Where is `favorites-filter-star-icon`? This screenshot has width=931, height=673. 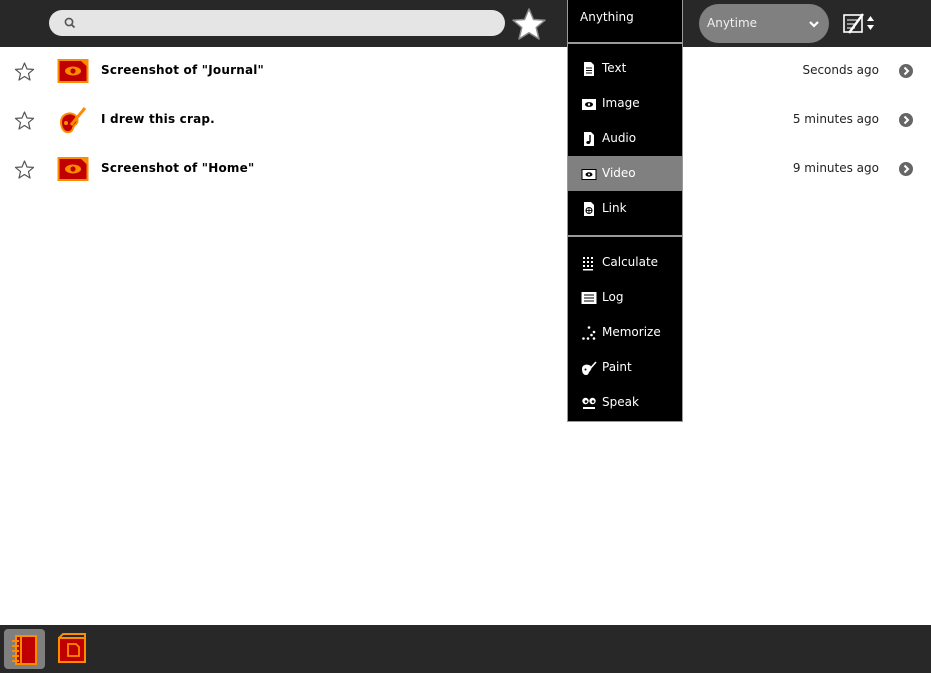 favorites-filter-star-icon is located at coordinates (529, 24).